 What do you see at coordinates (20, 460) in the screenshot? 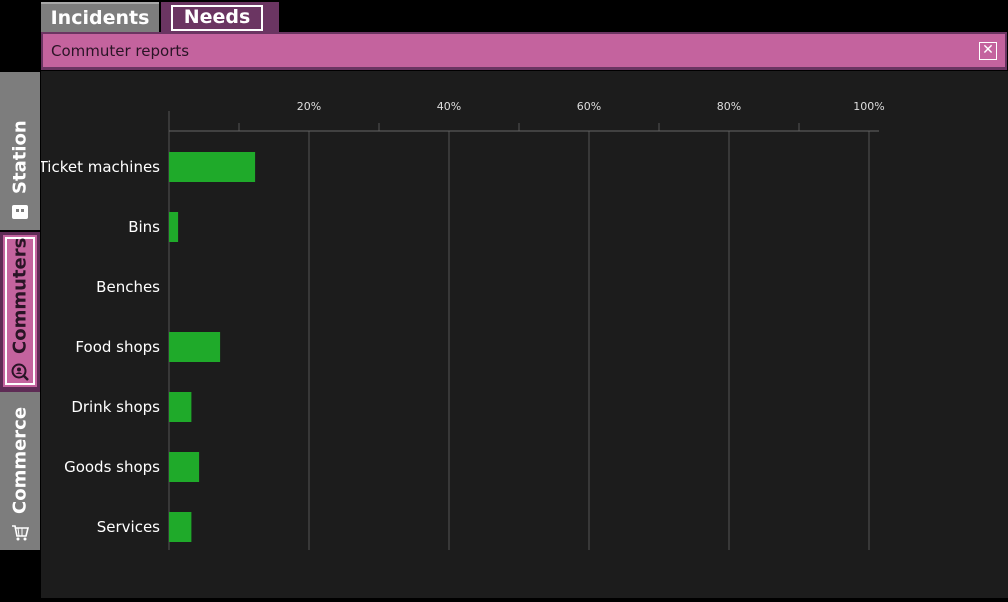
I see `side-tab-commerce-label: Commerce` at bounding box center [20, 460].